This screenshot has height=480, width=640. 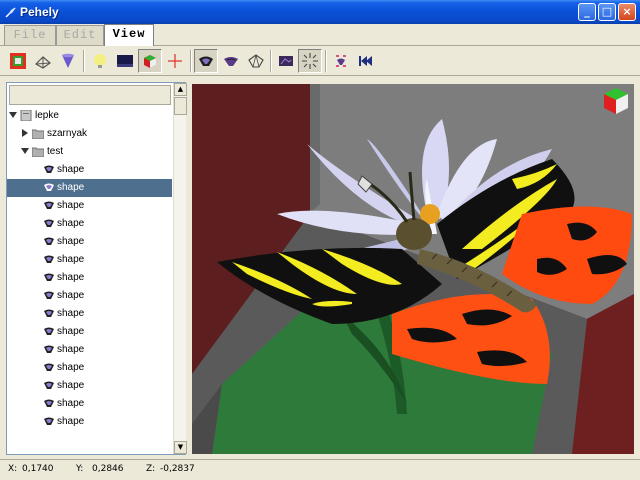 What do you see at coordinates (177, 469) in the screenshot?
I see `z-coordinate-value: -0,2837` at bounding box center [177, 469].